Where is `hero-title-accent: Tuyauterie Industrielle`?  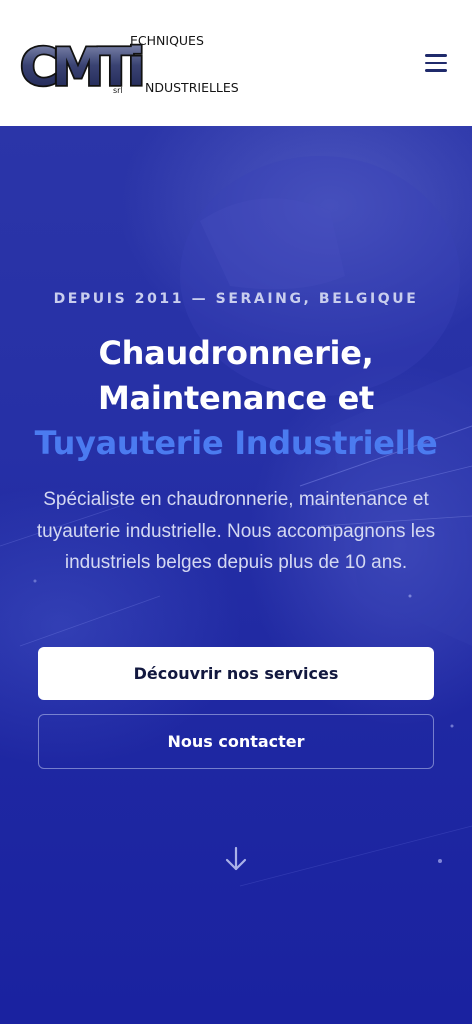 hero-title-accent: Tuyauterie Industrielle is located at coordinates (236, 443).